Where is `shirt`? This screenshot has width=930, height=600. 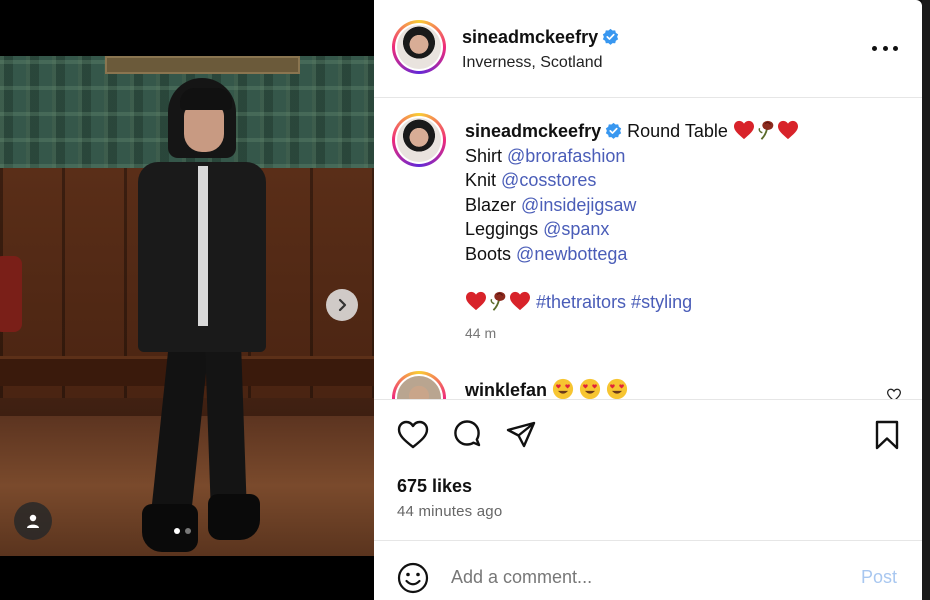 shirt is located at coordinates (203, 246).